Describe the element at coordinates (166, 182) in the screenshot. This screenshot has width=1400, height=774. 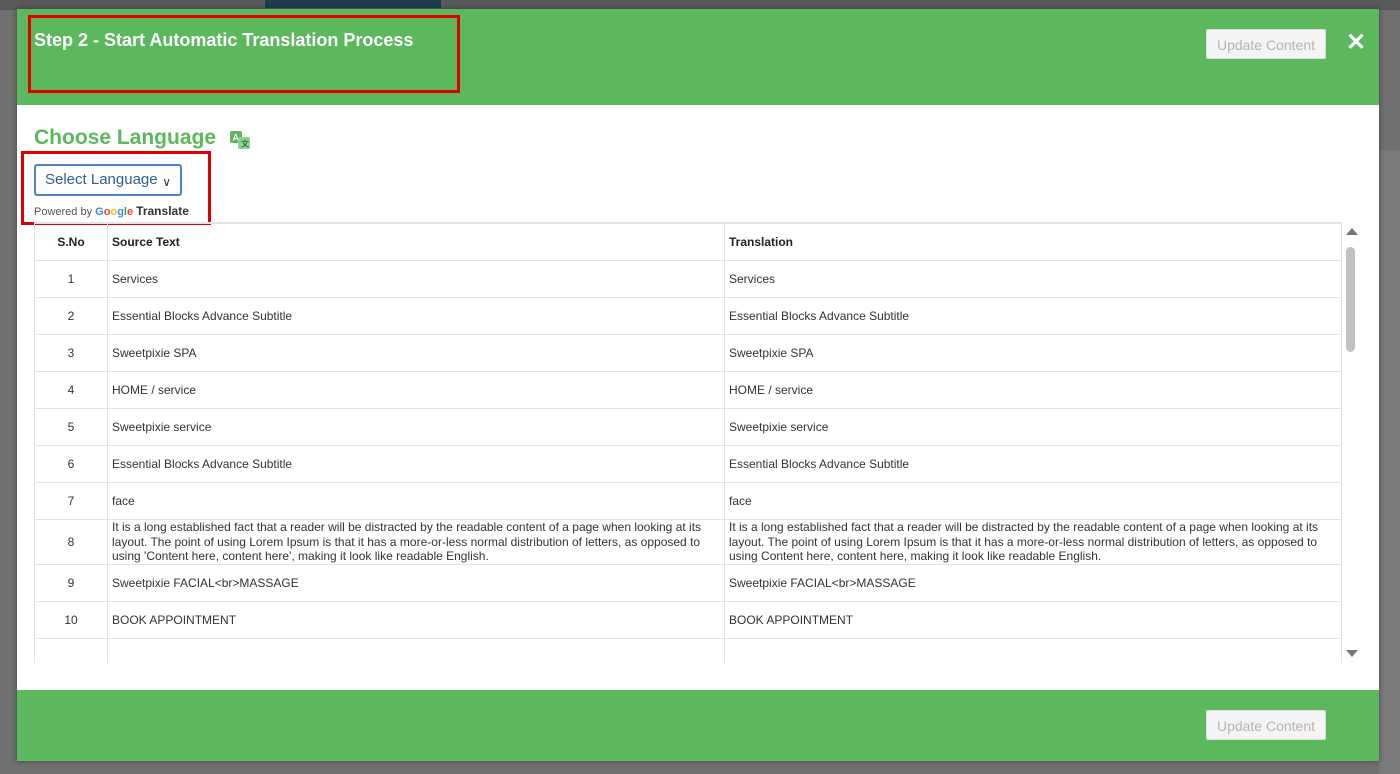
I see `chevron-down-icon: ∨` at that location.